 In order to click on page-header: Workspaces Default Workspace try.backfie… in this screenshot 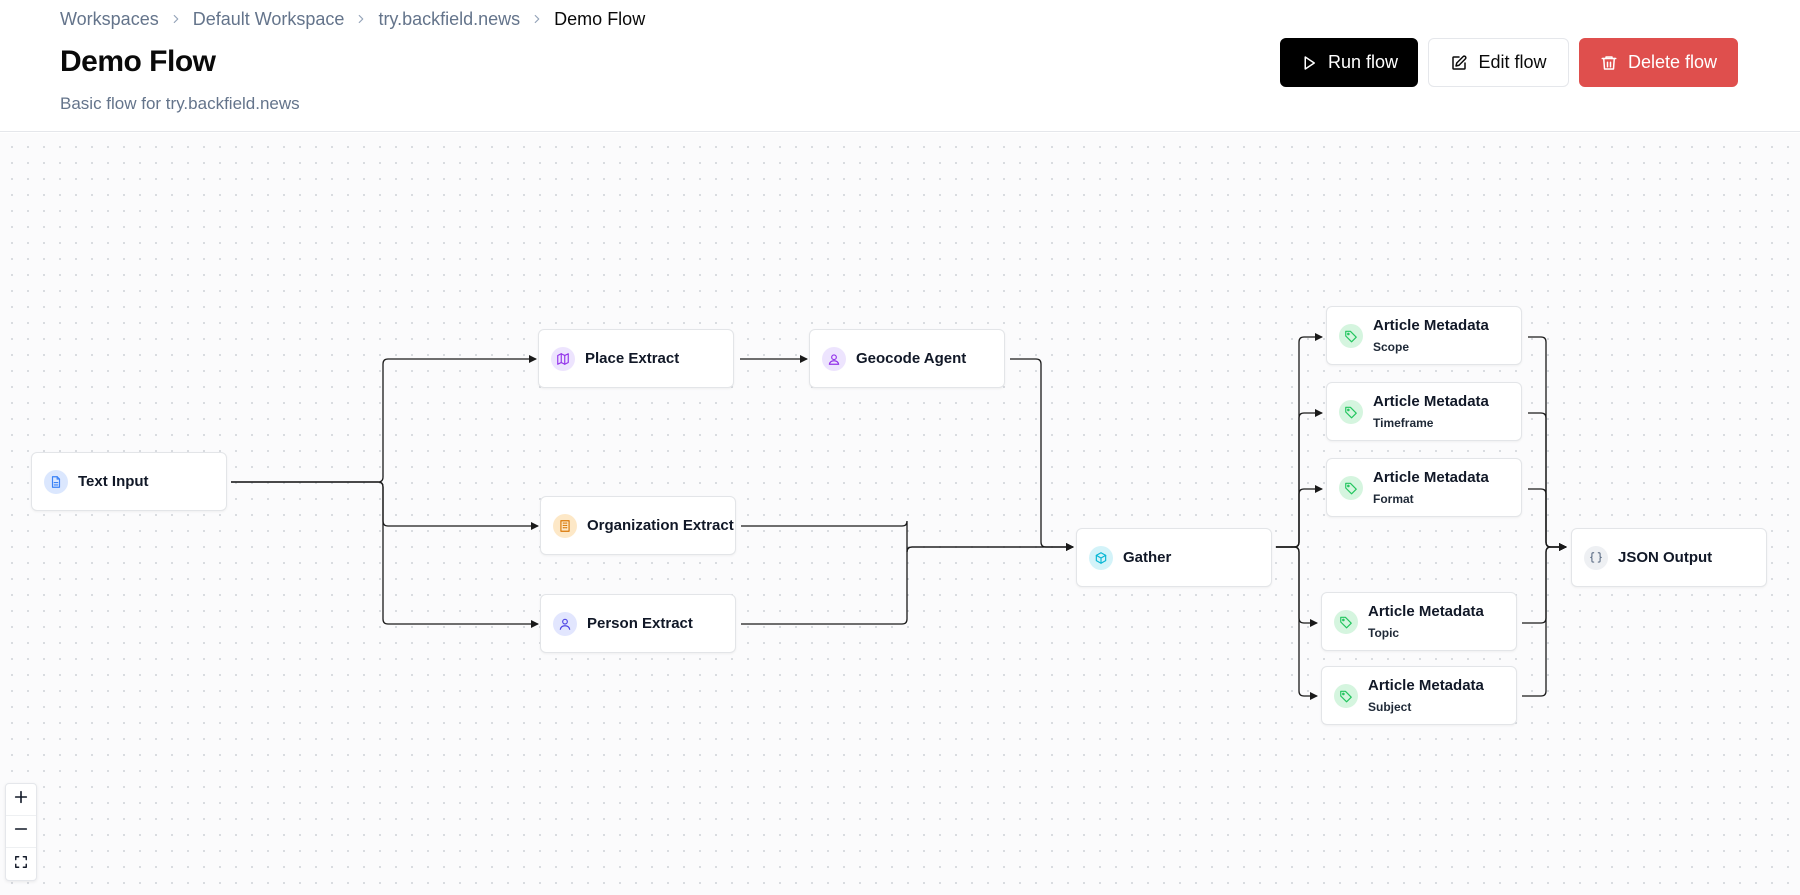, I will do `click(900, 66)`.